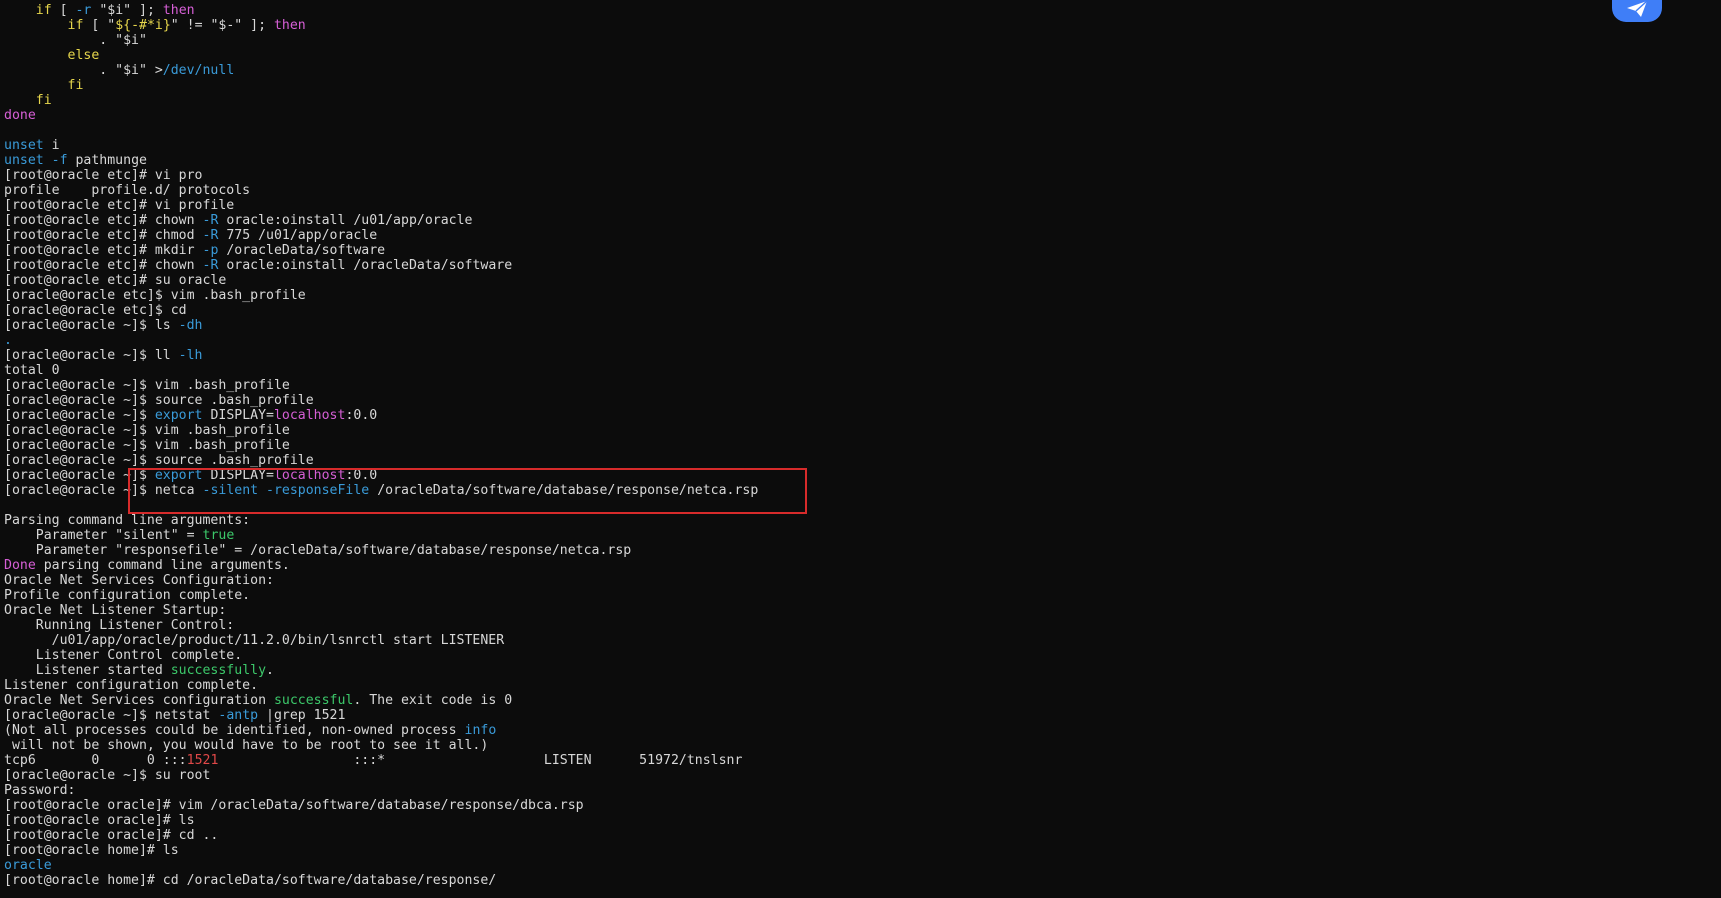 This screenshot has width=1721, height=898. Describe the element at coordinates (198, 70) in the screenshot. I see `terminal-text-segment: /dev/null` at that location.